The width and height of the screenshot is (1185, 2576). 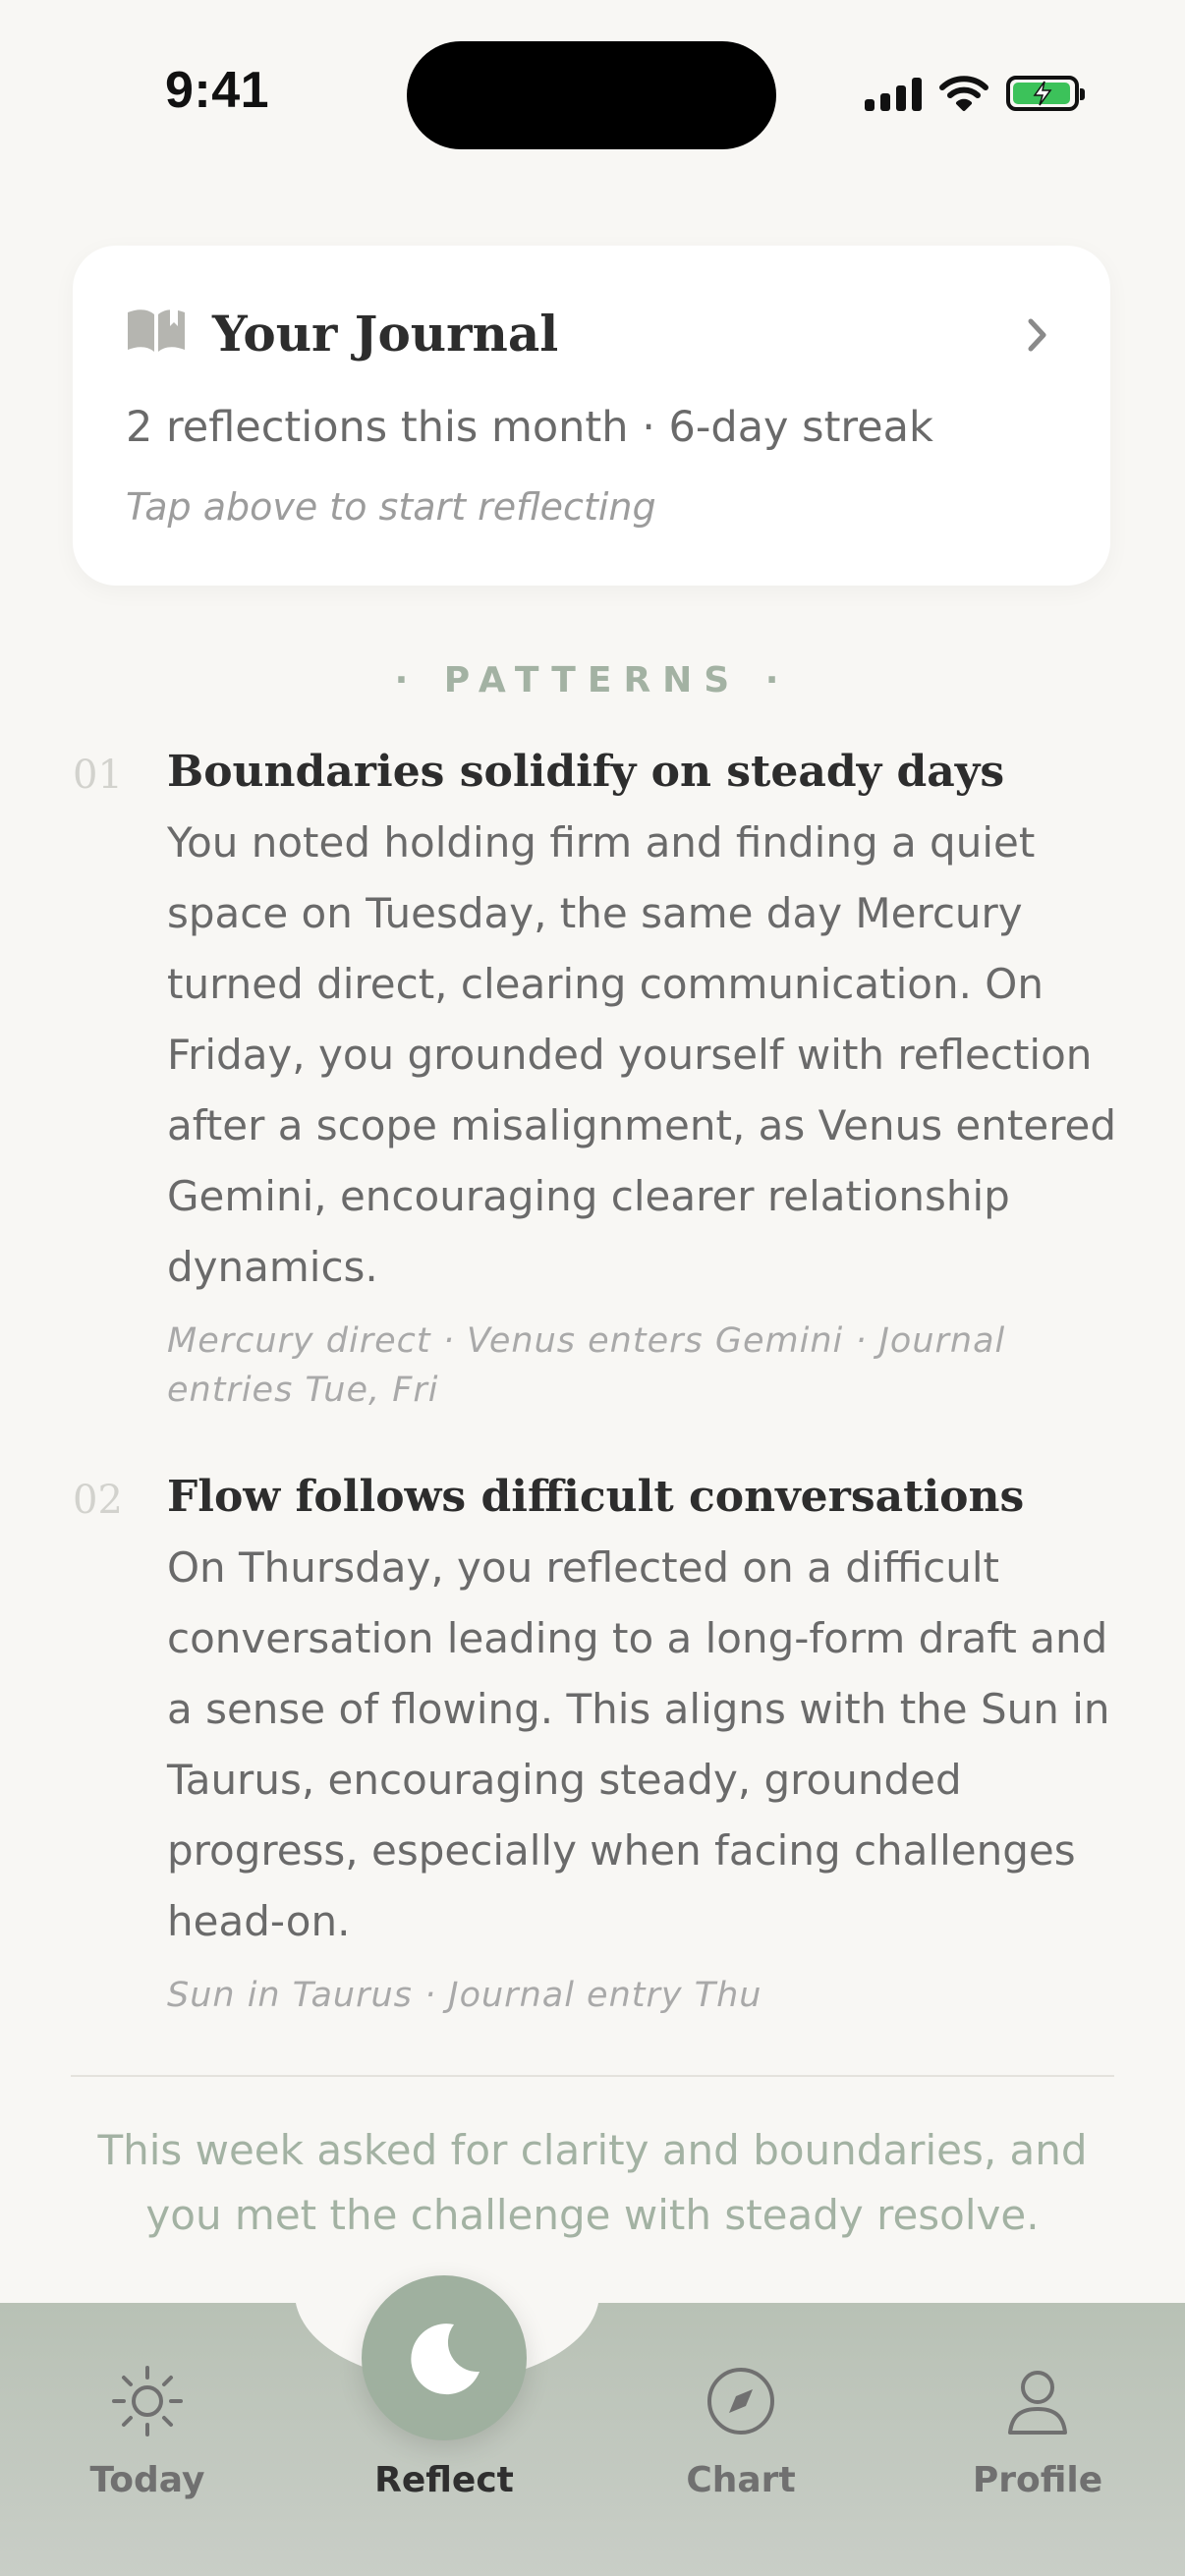 I want to click on divider, so click(x=592, y=2076).